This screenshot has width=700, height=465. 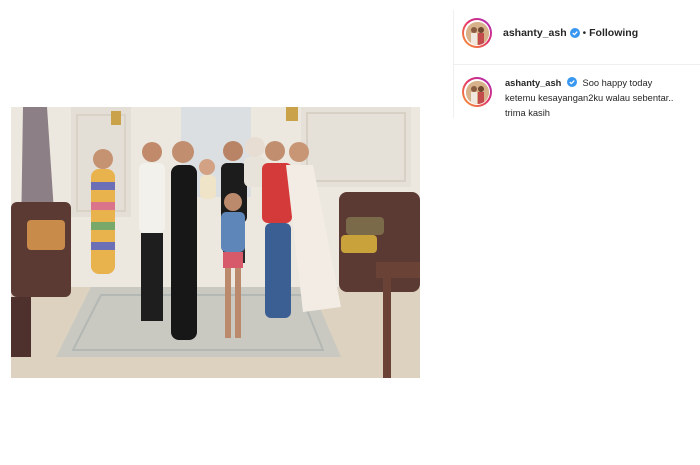 What do you see at coordinates (535, 33) in the screenshot?
I see `post-username: ashanty_ash` at bounding box center [535, 33].